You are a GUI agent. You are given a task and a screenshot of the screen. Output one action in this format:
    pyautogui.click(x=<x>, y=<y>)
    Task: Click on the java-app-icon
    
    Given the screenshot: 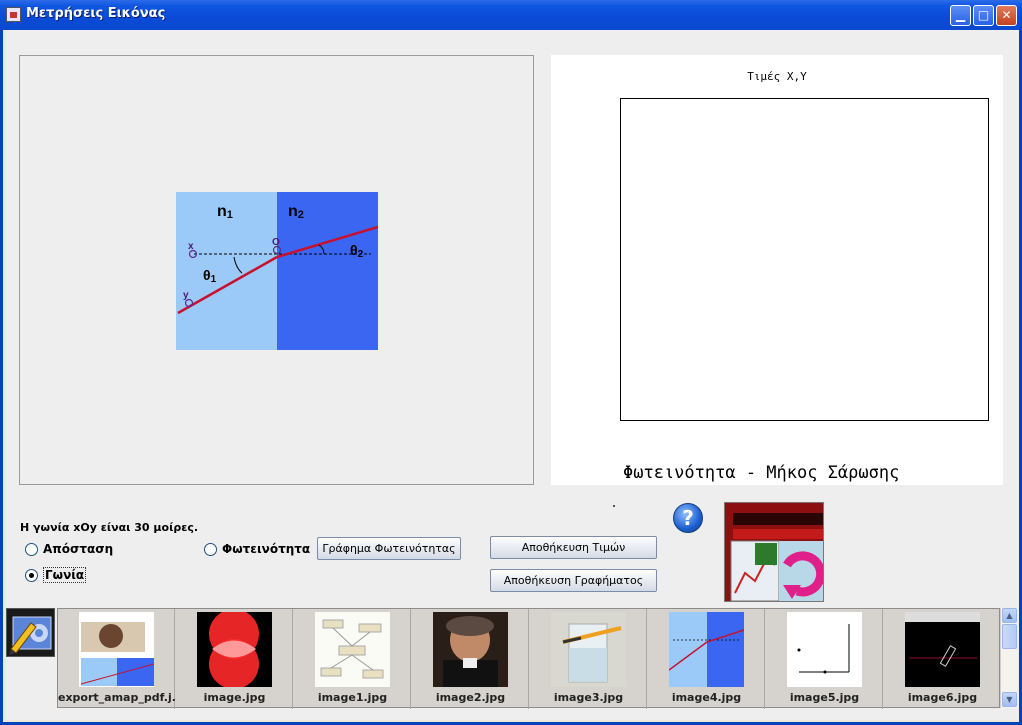 What is the action you would take?
    pyautogui.click(x=13, y=14)
    